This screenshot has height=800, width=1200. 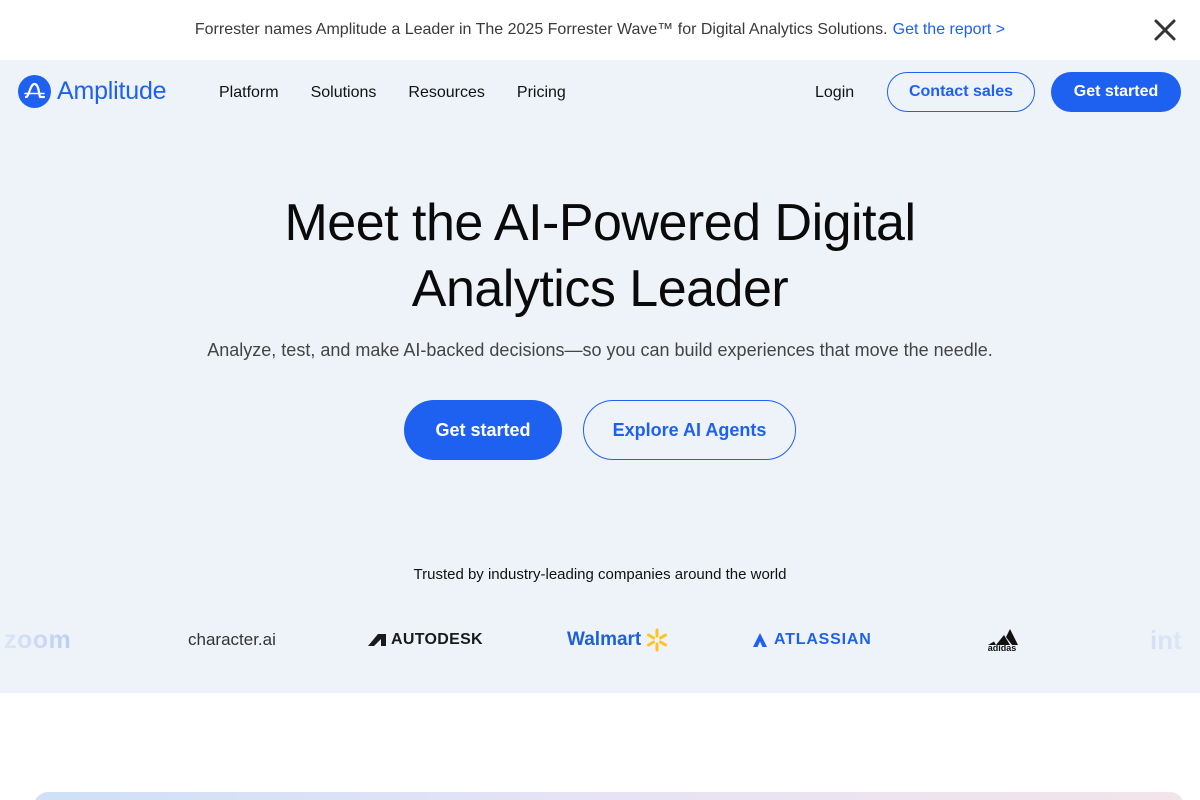 What do you see at coordinates (949, 30) in the screenshot?
I see `get-the-report-link: Get the report >` at bounding box center [949, 30].